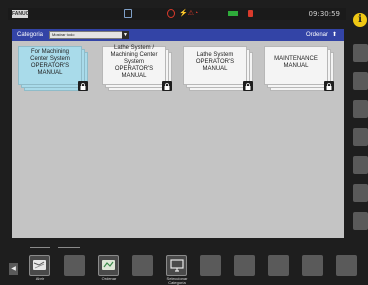 Image resolution: width=368 pixels, height=285 pixels. I want to click on chevron-down-icon: ▼, so click(125, 35).